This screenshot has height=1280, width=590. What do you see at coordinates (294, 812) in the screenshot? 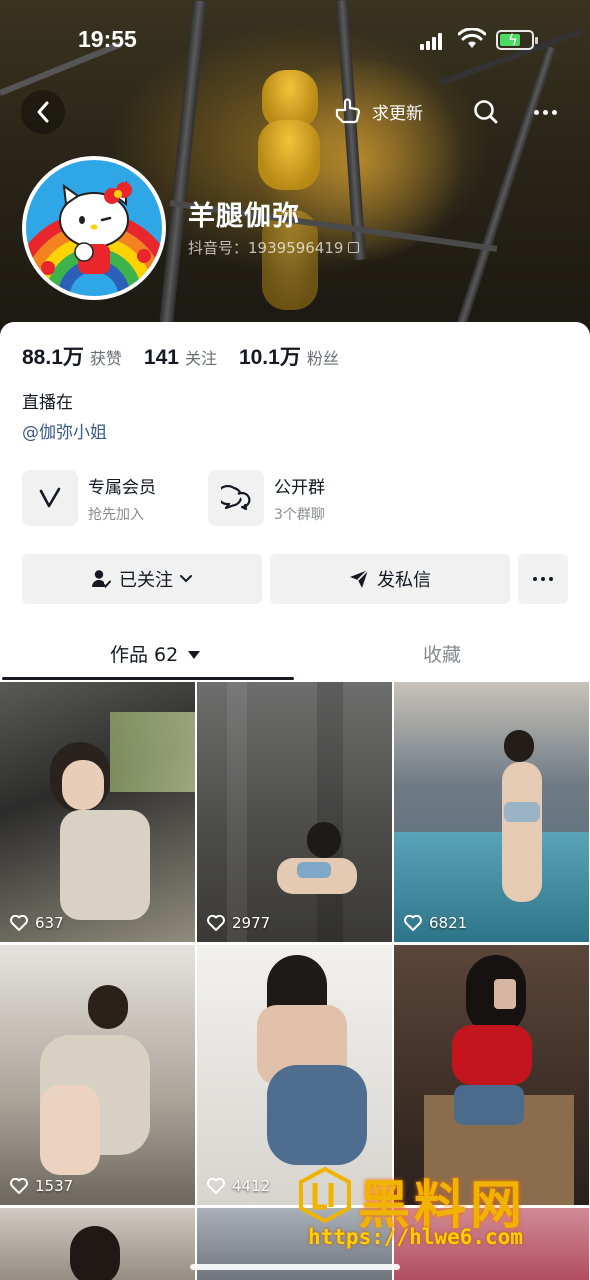
I see `video-thumbnail: 2977` at bounding box center [294, 812].